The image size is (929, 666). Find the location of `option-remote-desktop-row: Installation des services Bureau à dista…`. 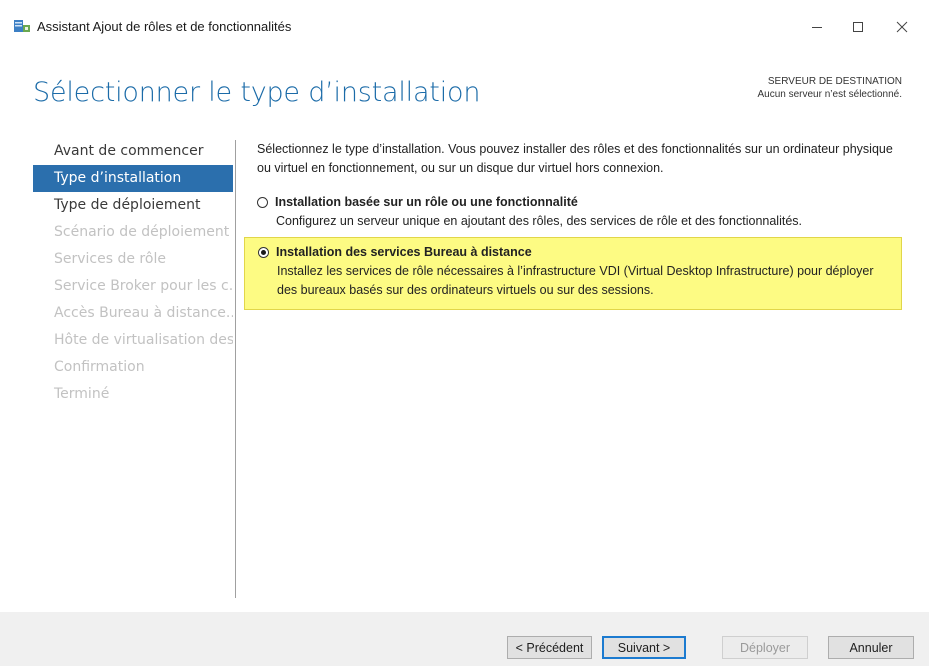

option-remote-desktop-row: Installation des services Bureau à dista… is located at coordinates (573, 252).